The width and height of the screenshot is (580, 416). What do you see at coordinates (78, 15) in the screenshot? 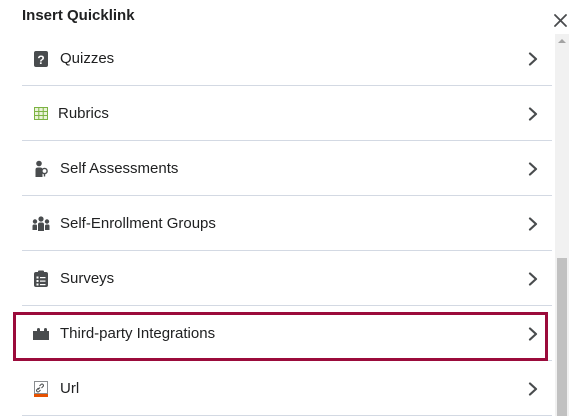
I see `dialog-title: Insert Quicklink` at bounding box center [78, 15].